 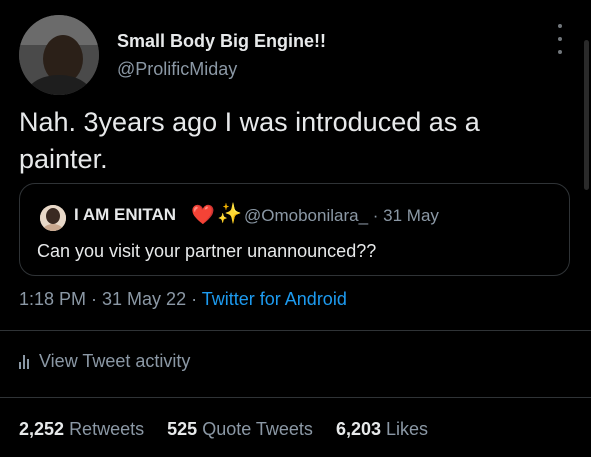 I want to click on retweets-stat: 2,252 Retweets, so click(x=81, y=429).